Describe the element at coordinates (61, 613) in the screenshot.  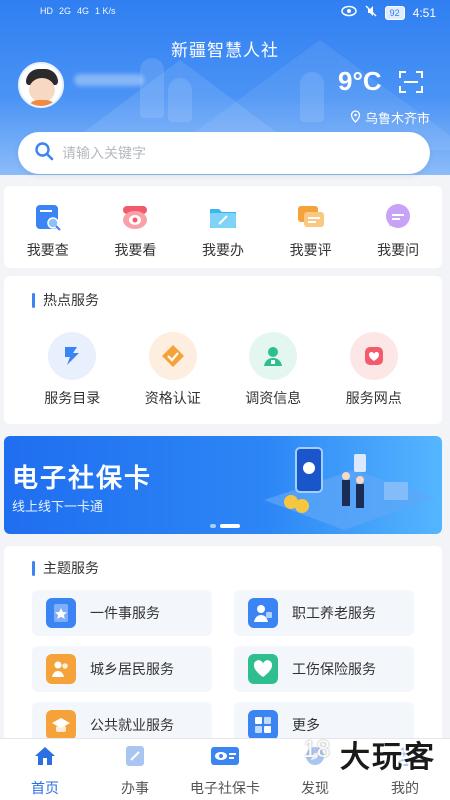
I see `star-badge-icon` at that location.